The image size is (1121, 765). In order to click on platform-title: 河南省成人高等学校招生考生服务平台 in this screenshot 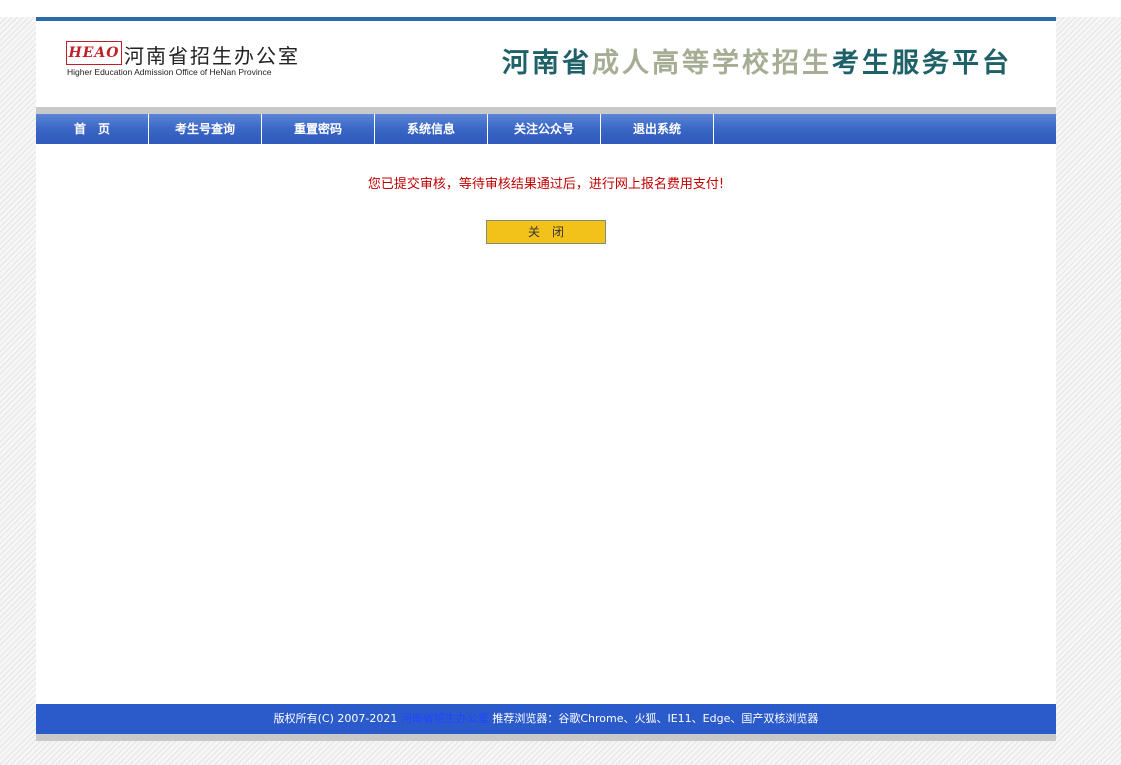, I will do `click(757, 60)`.